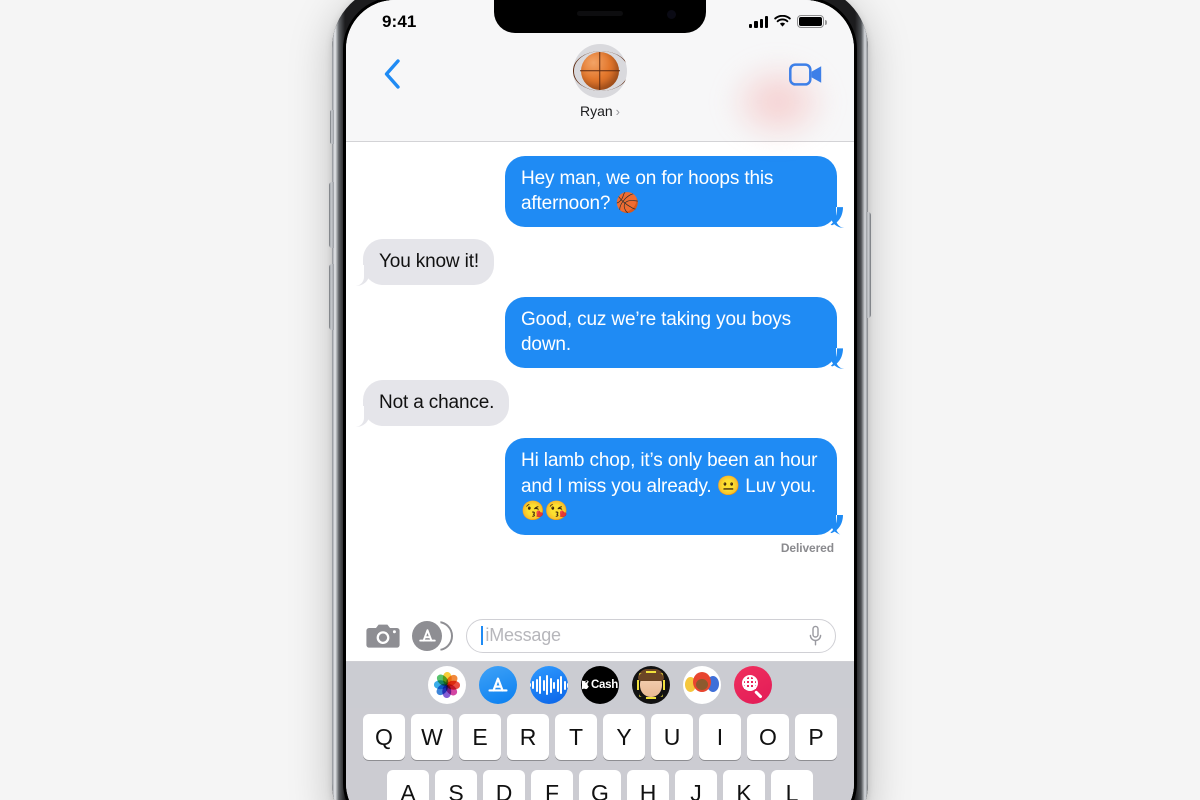 The width and height of the screenshot is (1200, 800). Describe the element at coordinates (424, 263) in the screenshot. I see `incoming-message-bubble: You know it!` at that location.